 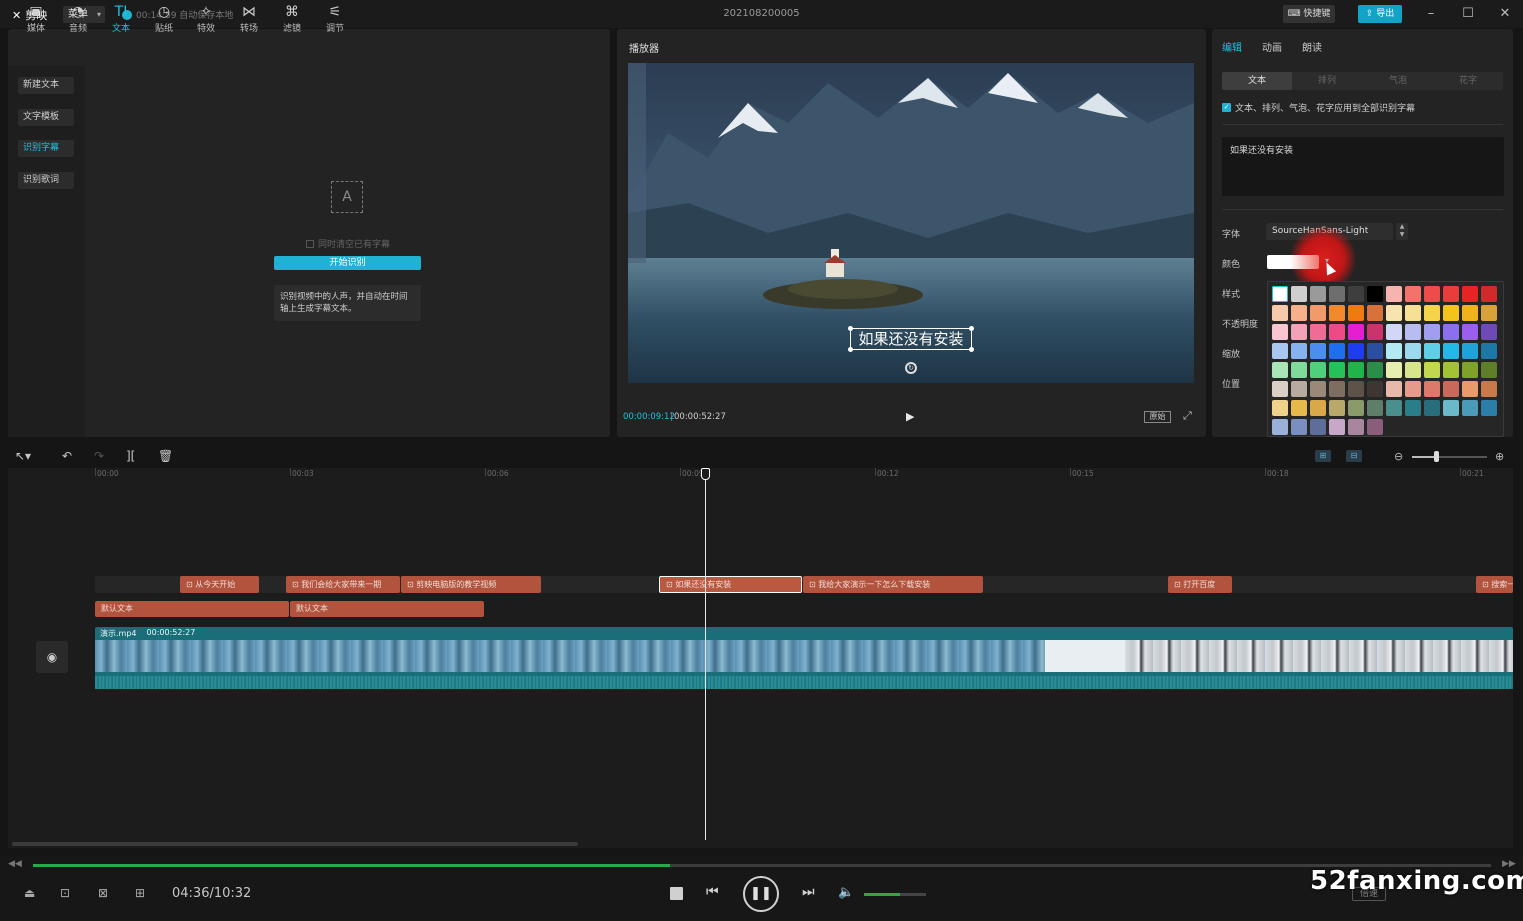 What do you see at coordinates (348, 243) in the screenshot?
I see `clear-existing-checkbox: 同时清空已有字幕` at bounding box center [348, 243].